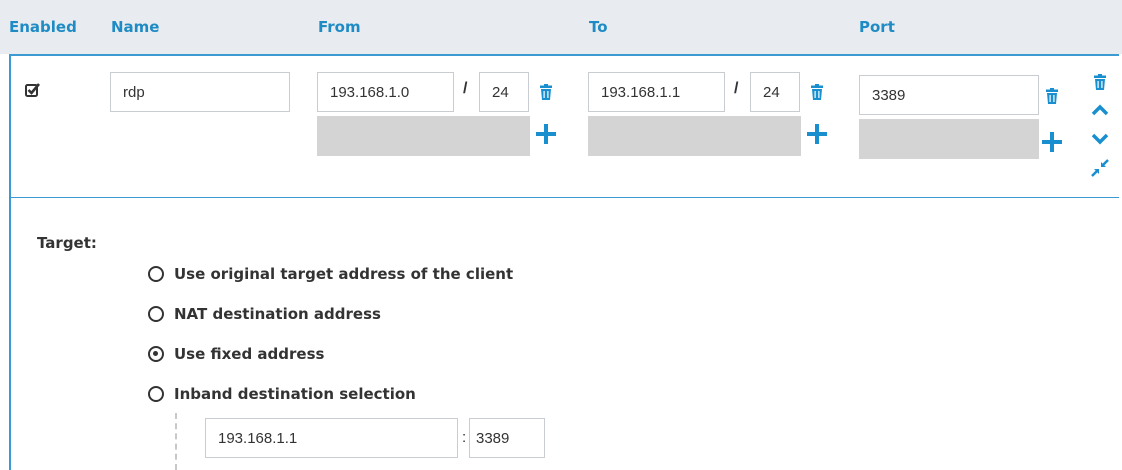  I want to click on to-address-input: 193.168.1.1, so click(656, 92).